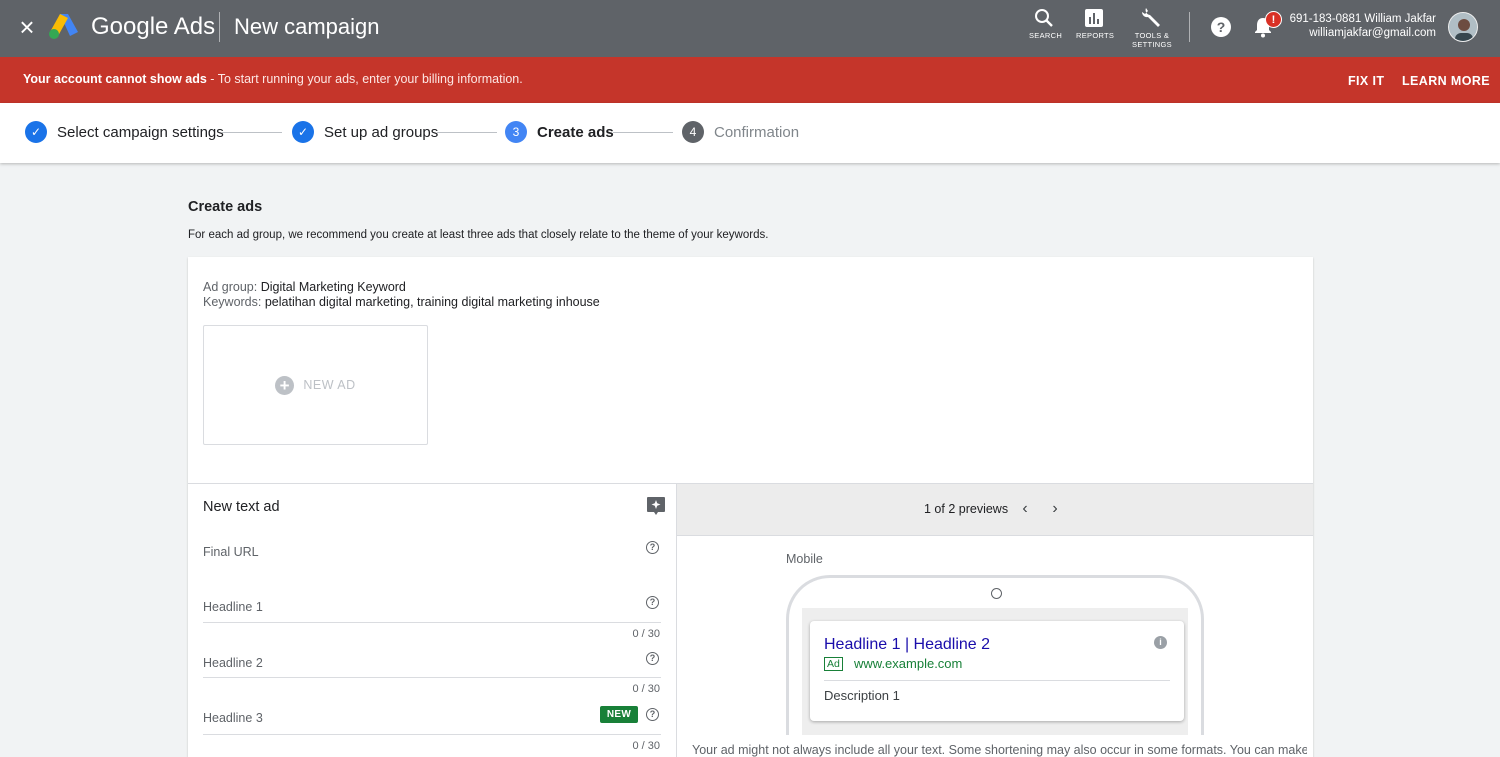  Describe the element at coordinates (307, 26) in the screenshot. I see `page-title: New campaign` at that location.